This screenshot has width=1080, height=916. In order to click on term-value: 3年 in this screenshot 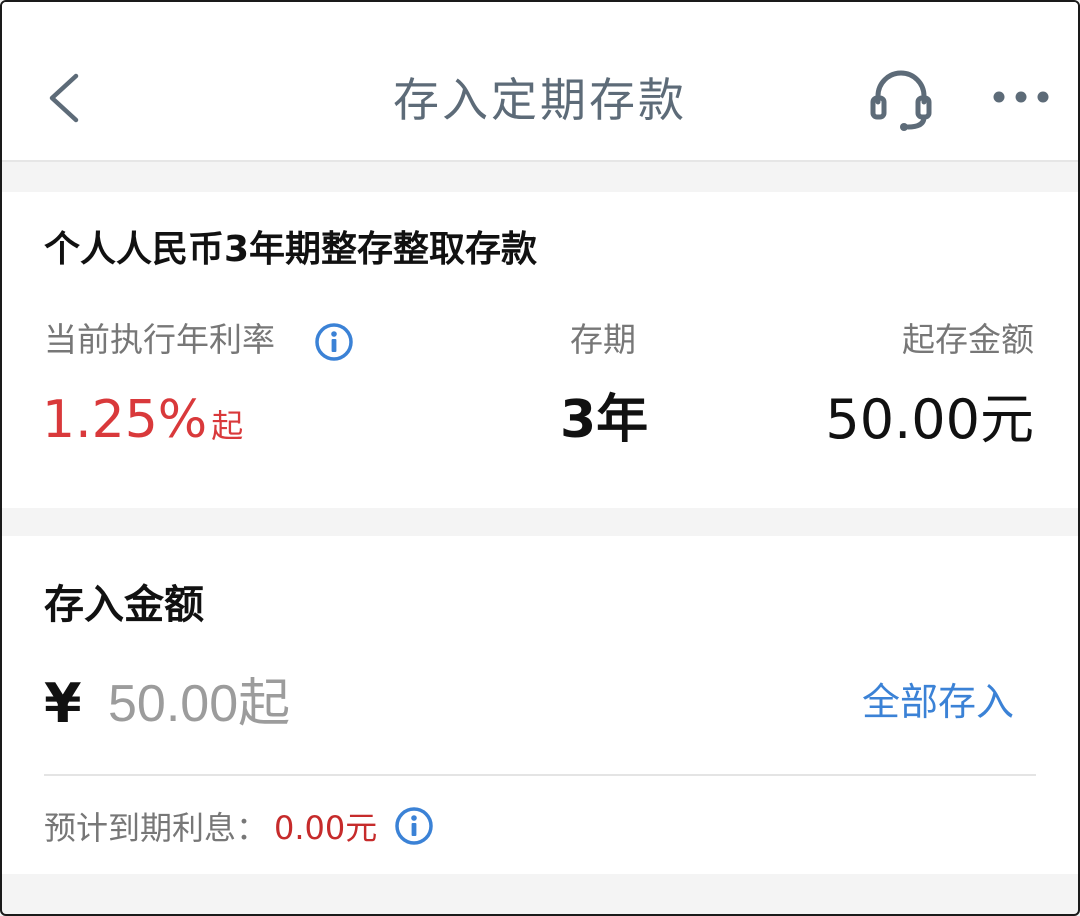, I will do `click(604, 420)`.